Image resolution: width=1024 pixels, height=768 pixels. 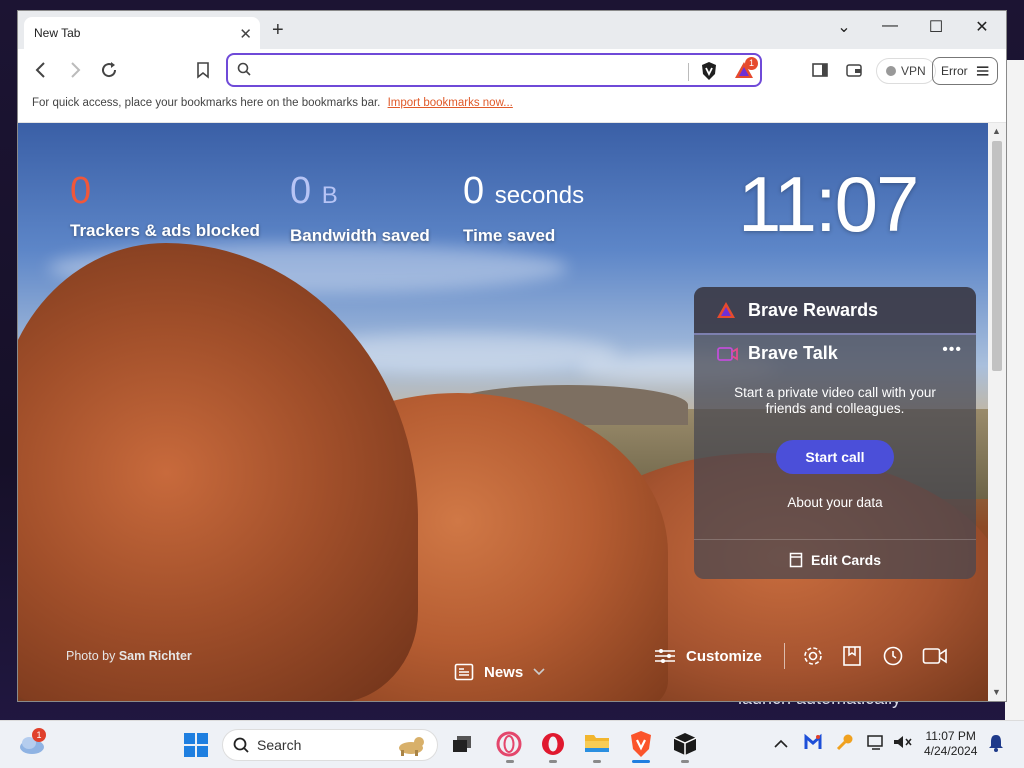 What do you see at coordinates (468, 71) in the screenshot?
I see `address-input` at bounding box center [468, 71].